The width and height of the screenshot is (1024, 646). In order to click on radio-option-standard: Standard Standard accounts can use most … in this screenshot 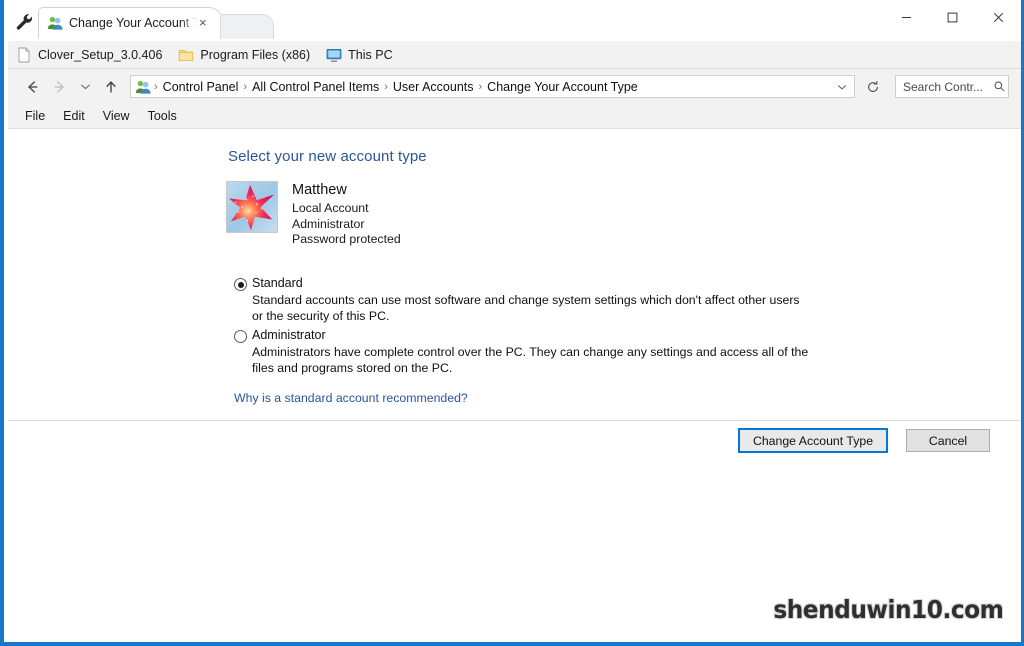, I will do `click(523, 300)`.